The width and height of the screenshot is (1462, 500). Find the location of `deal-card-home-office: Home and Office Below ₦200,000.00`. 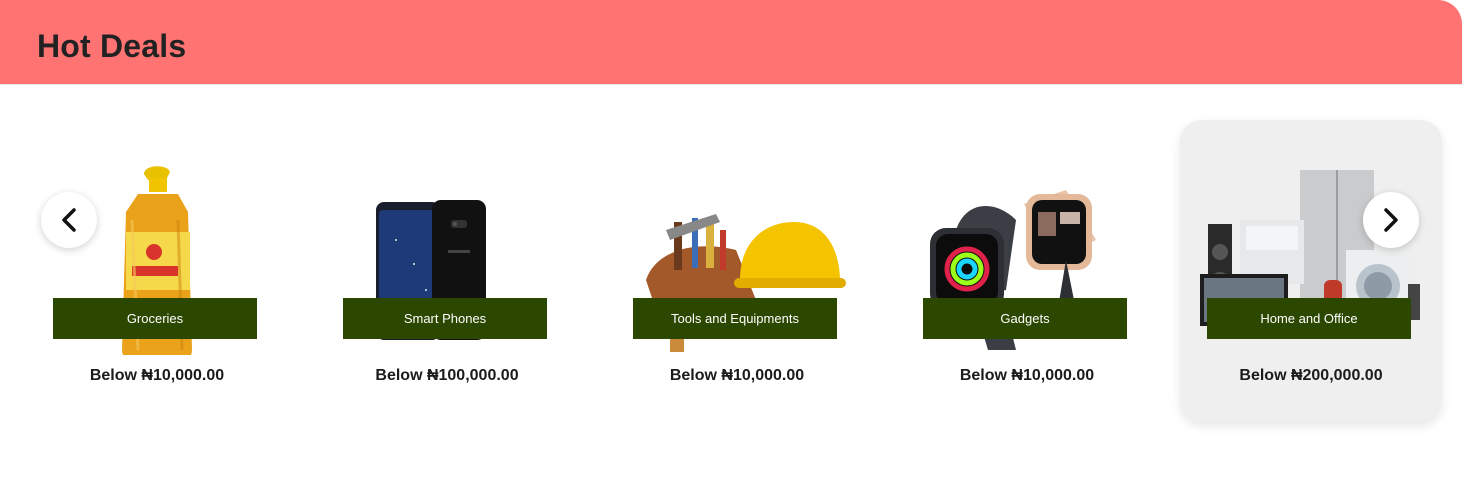

deal-card-home-office: Home and Office Below ₦200,000.00 is located at coordinates (1311, 271).